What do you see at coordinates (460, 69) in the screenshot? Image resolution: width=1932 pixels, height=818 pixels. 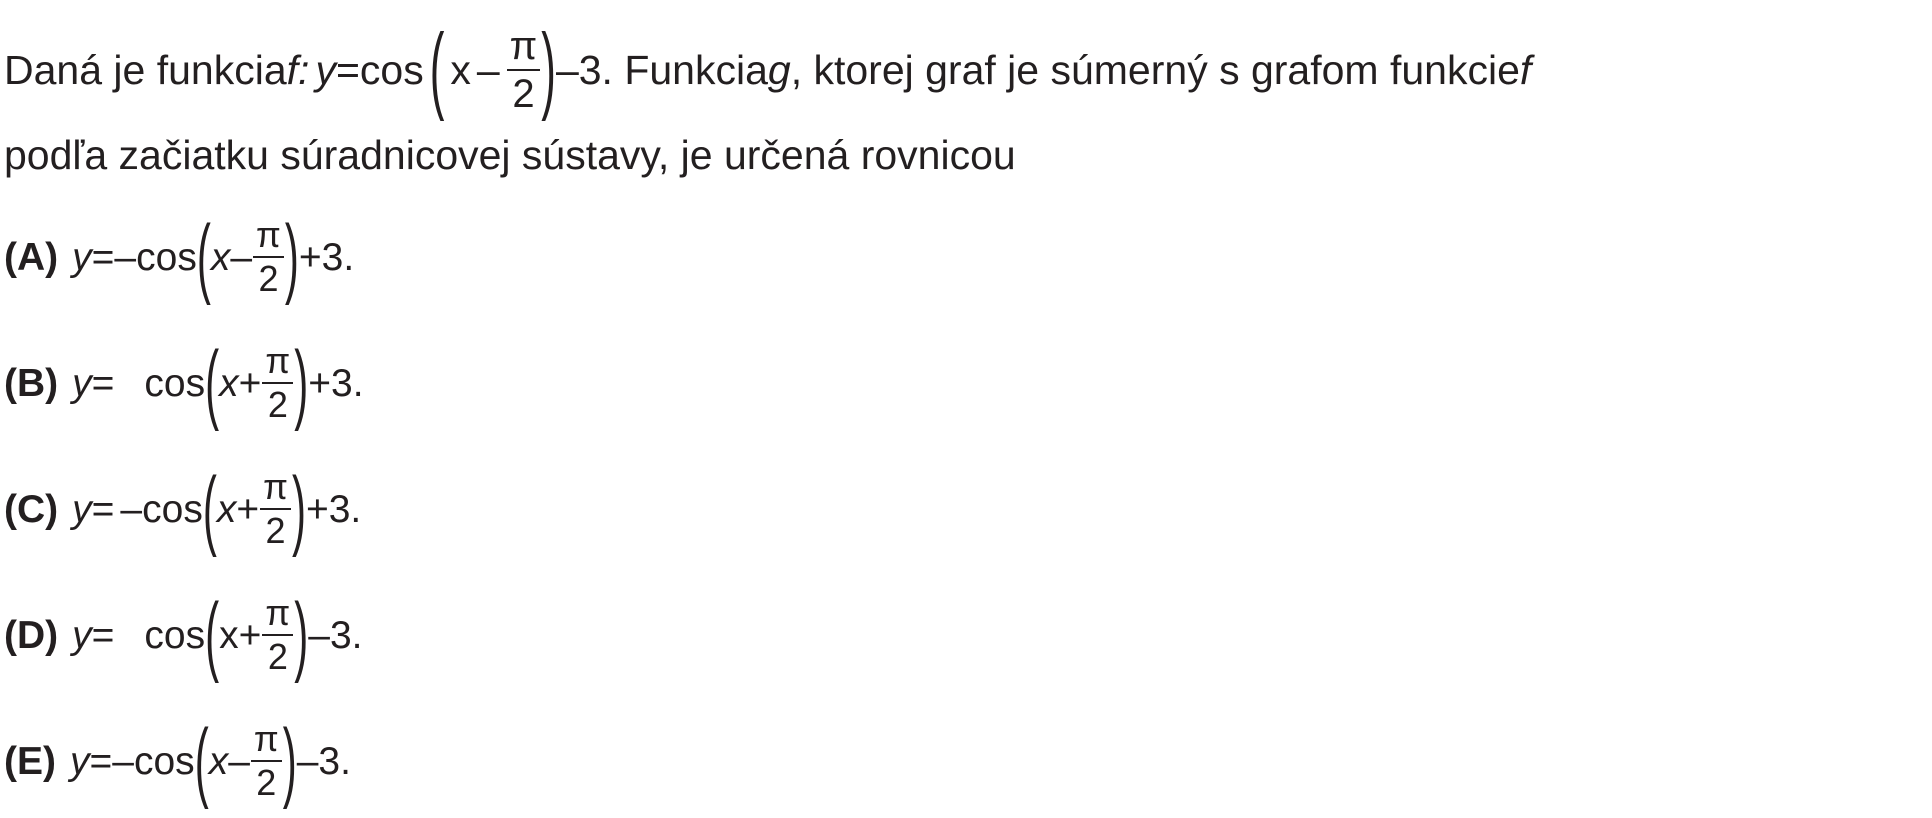 I see `function-x-var: x` at bounding box center [460, 69].